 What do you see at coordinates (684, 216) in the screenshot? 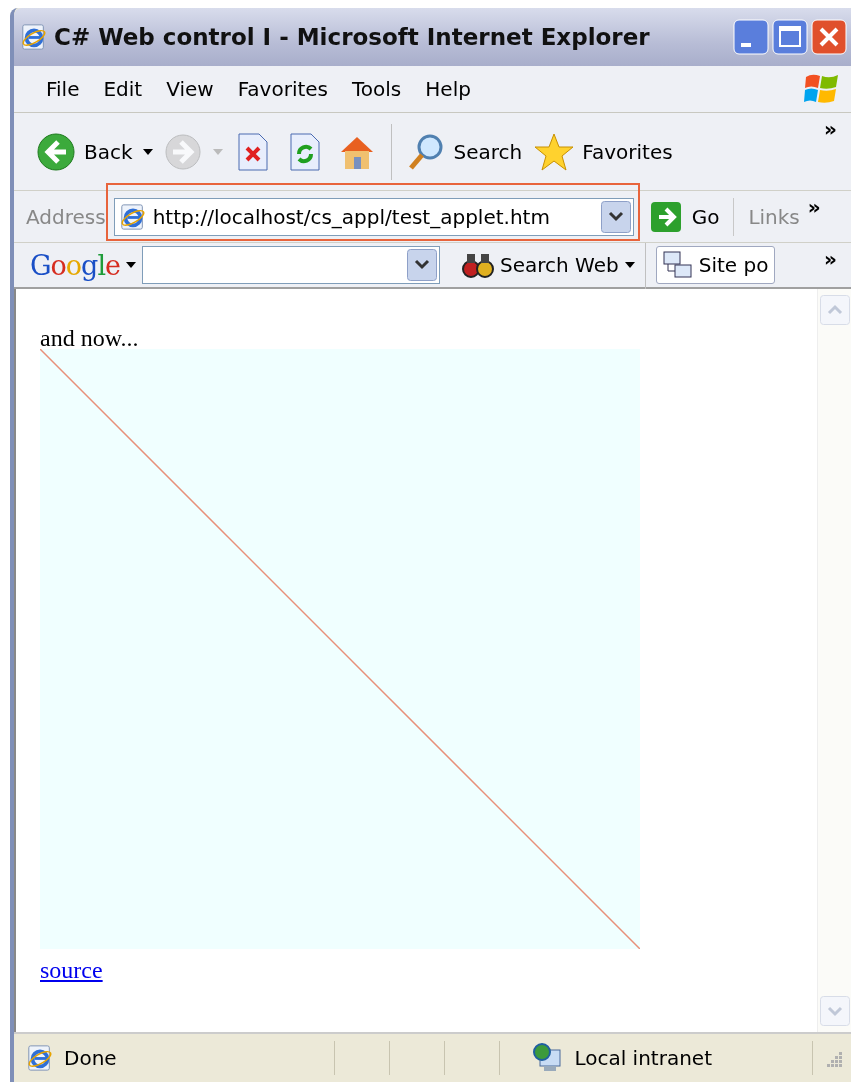
I see `go-button: Go` at bounding box center [684, 216].